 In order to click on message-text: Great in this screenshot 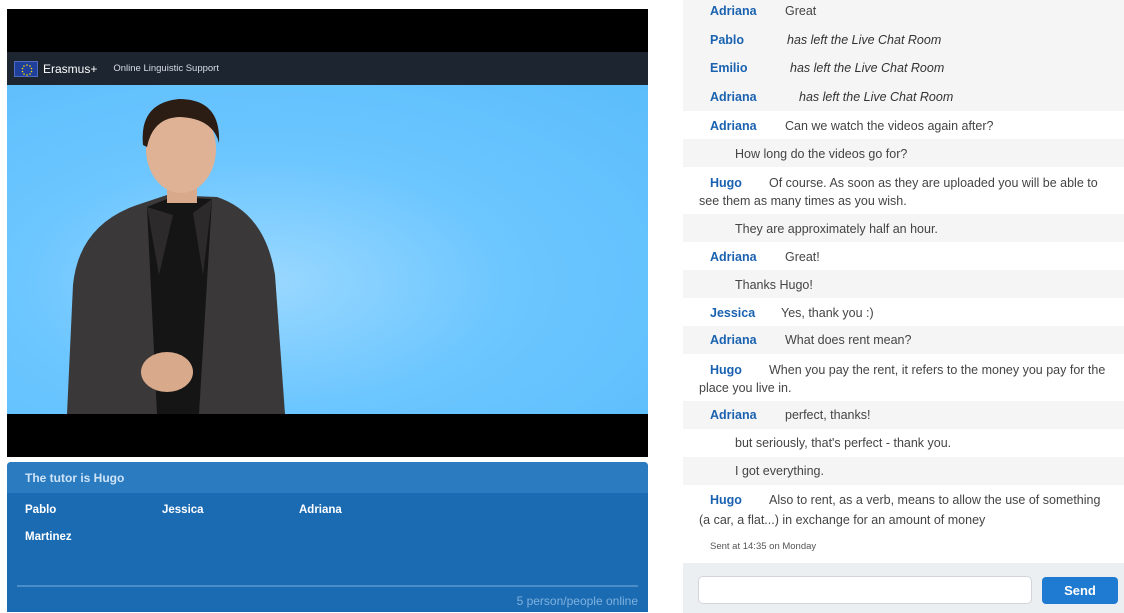, I will do `click(801, 11)`.